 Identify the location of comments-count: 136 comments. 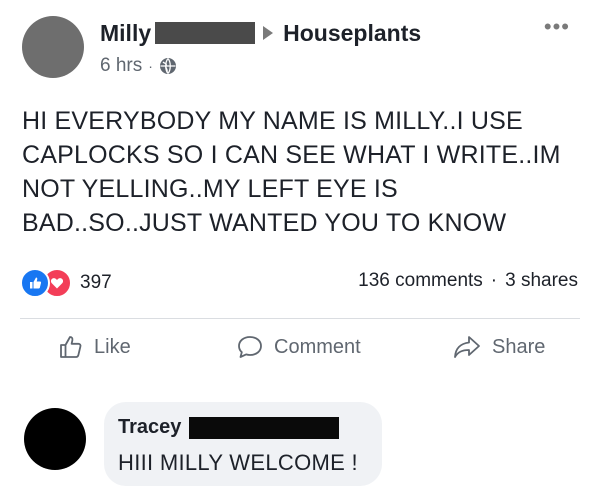
(420, 281).